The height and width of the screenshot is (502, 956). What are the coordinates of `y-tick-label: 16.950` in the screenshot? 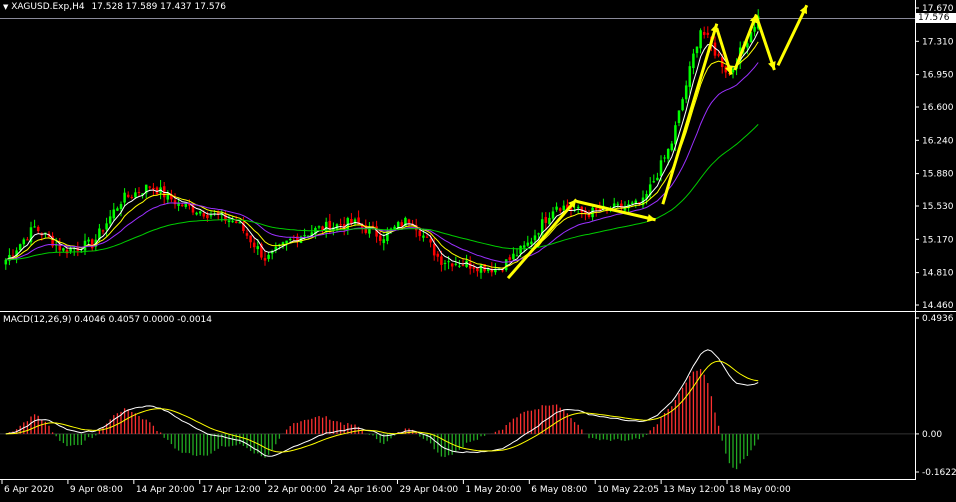 It's located at (938, 76).